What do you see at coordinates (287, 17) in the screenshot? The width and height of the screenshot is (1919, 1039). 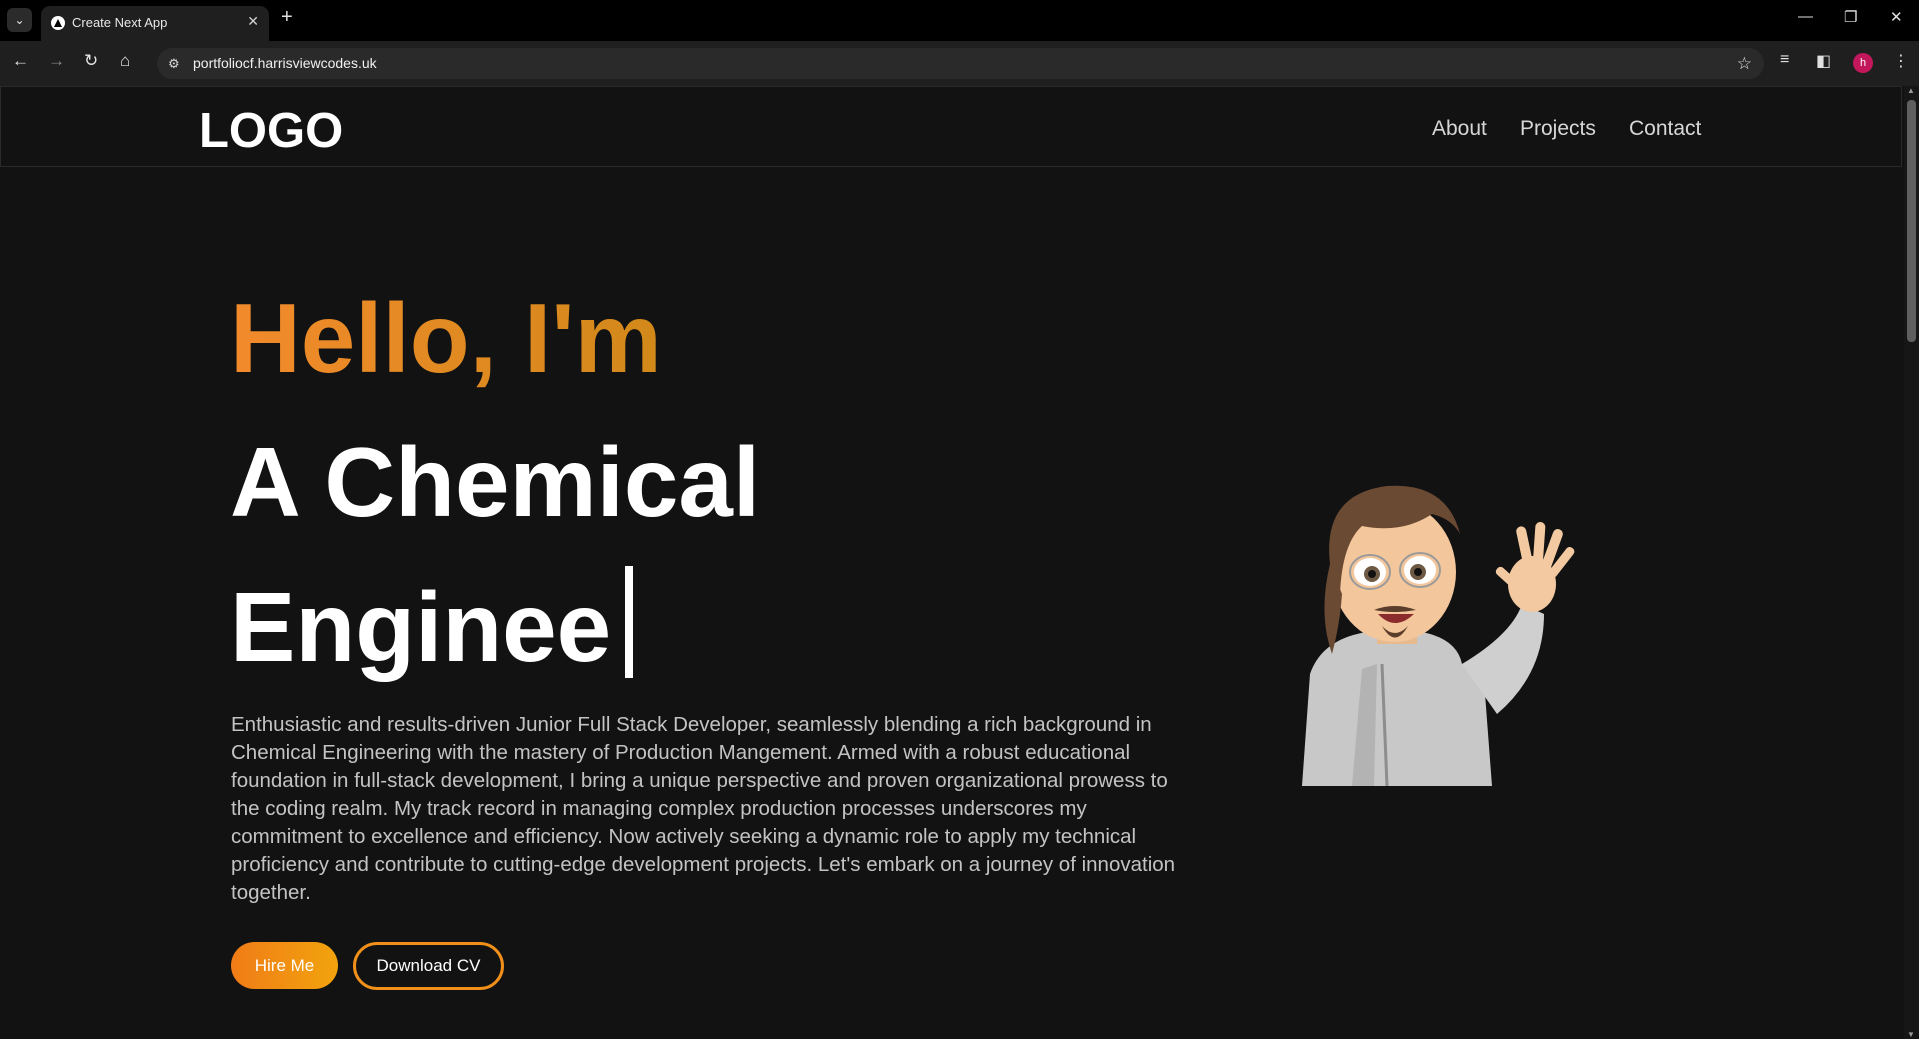 I see `new-tab-button: +` at bounding box center [287, 17].